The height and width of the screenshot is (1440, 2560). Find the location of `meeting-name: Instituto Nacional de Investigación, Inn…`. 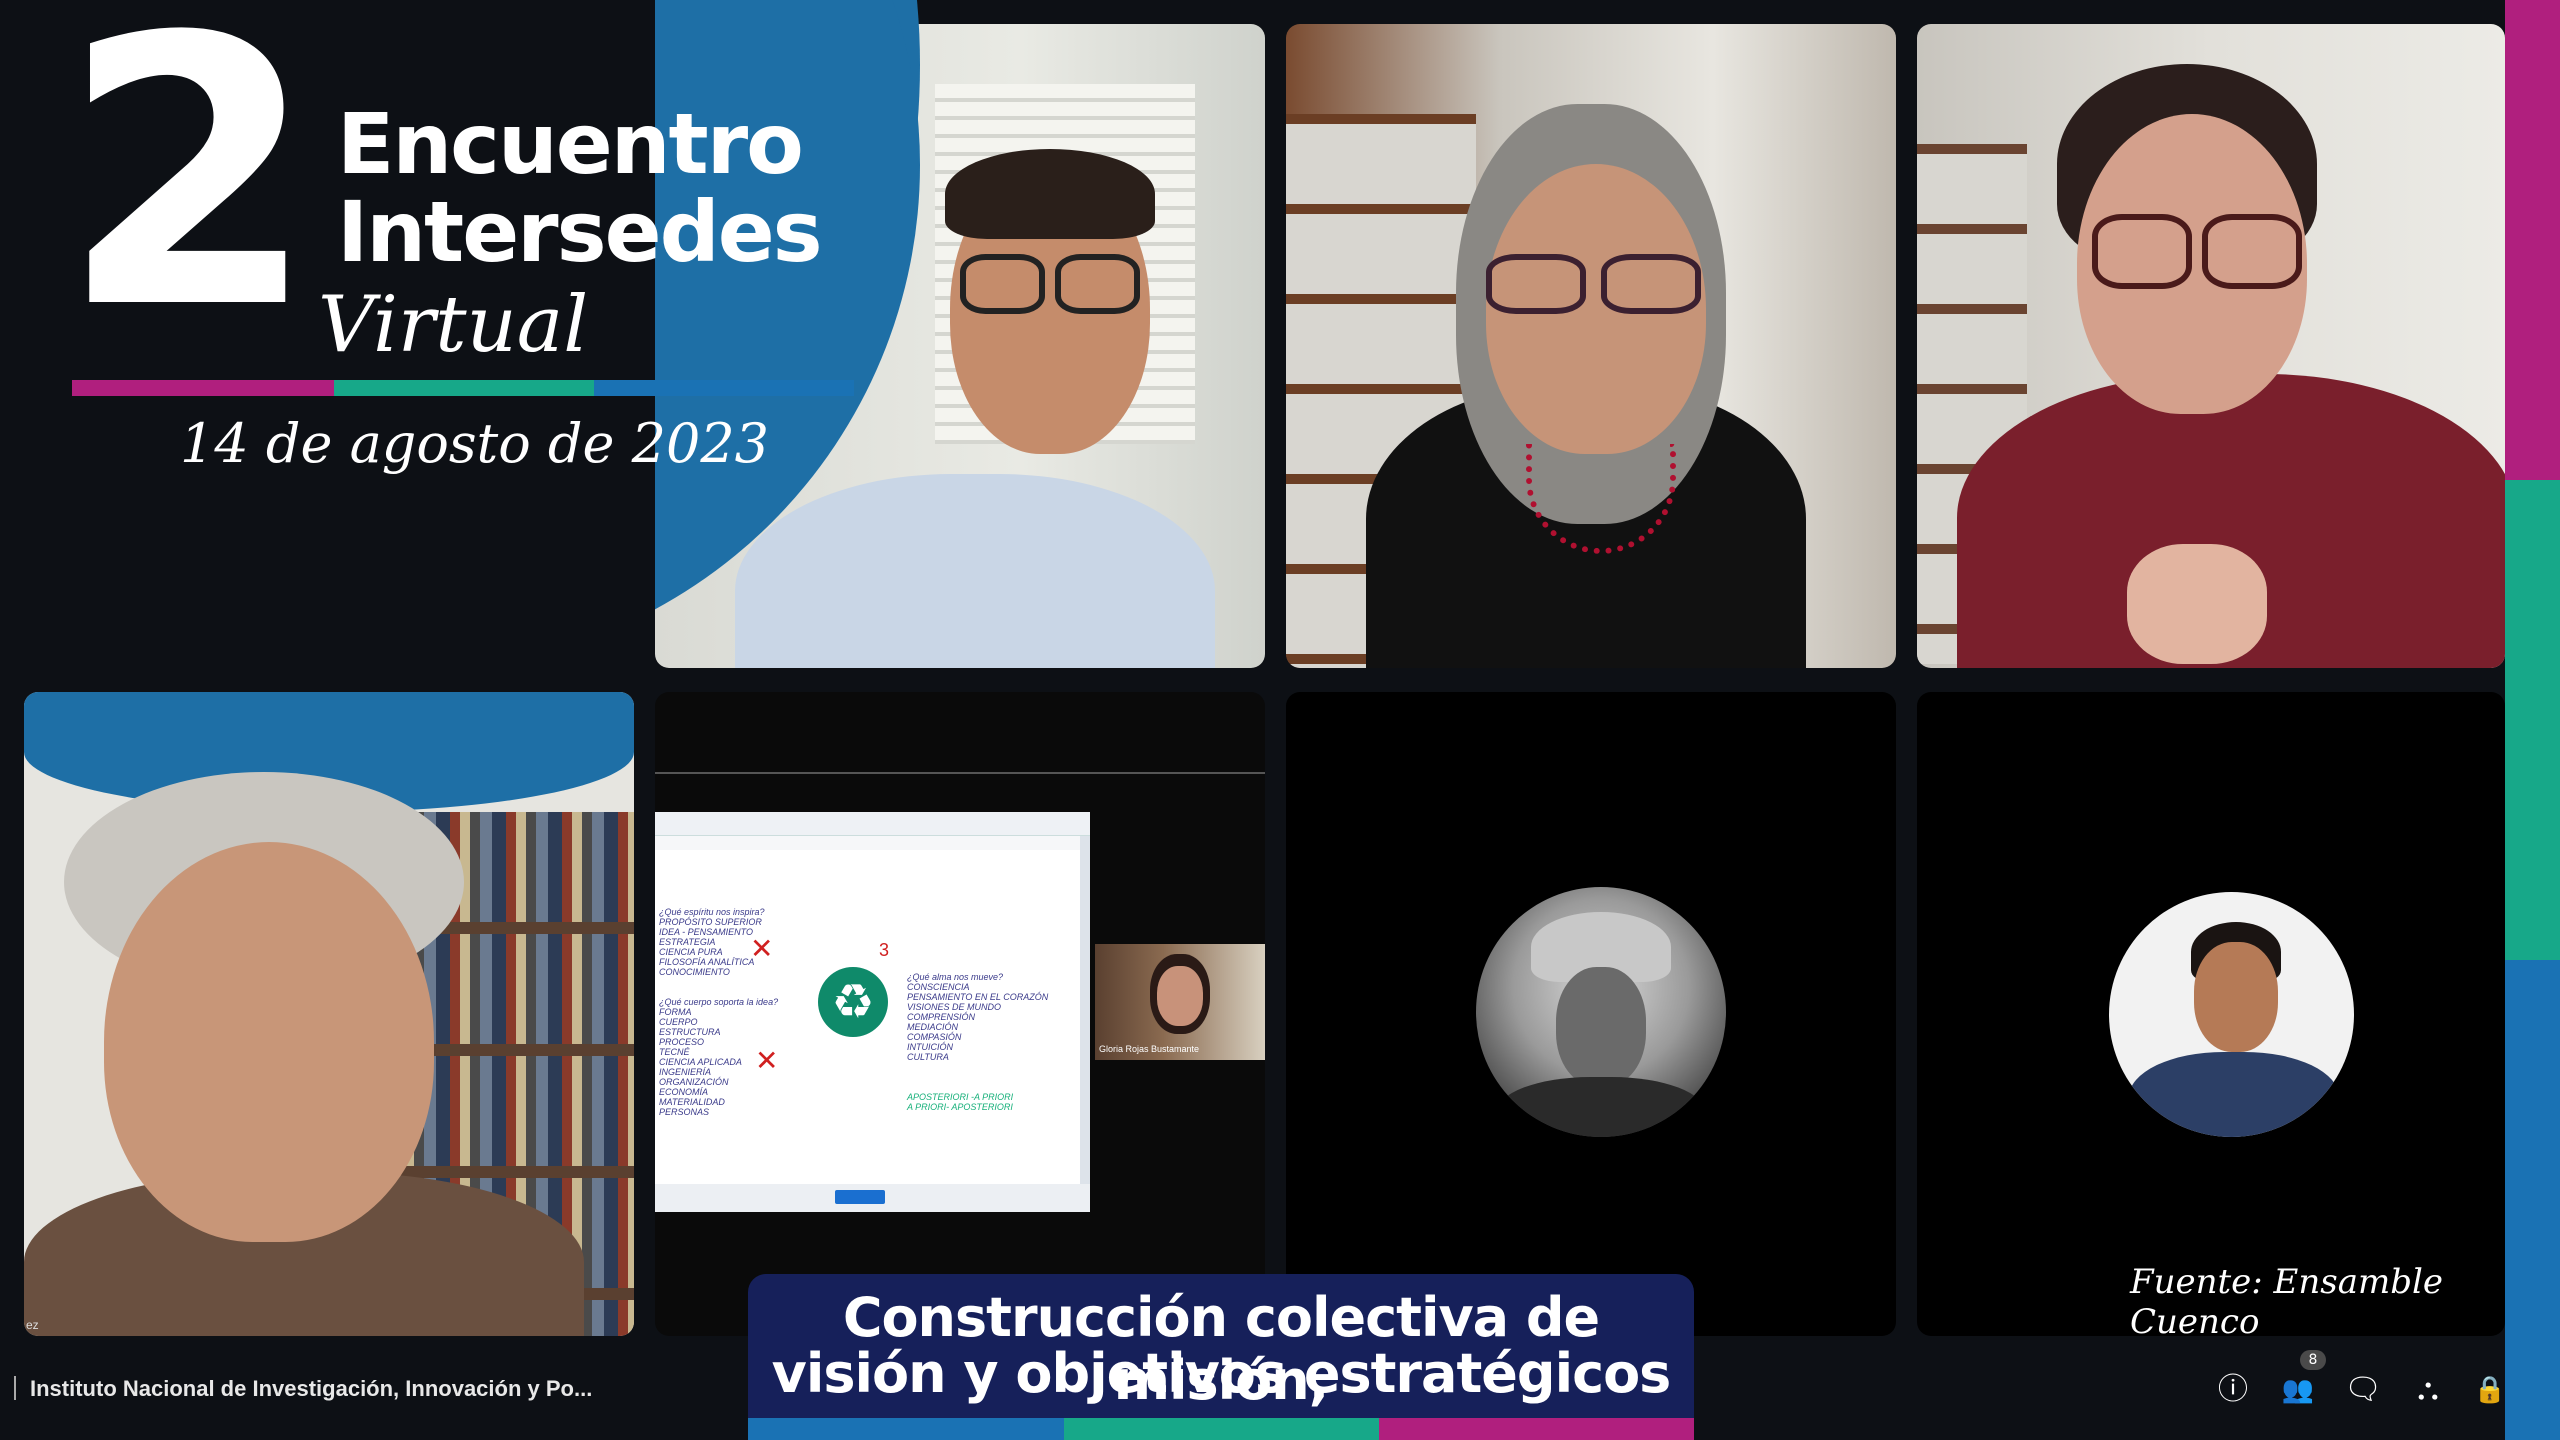

meeting-name: Instituto Nacional de Investigación, Inn… is located at coordinates (311, 1388).